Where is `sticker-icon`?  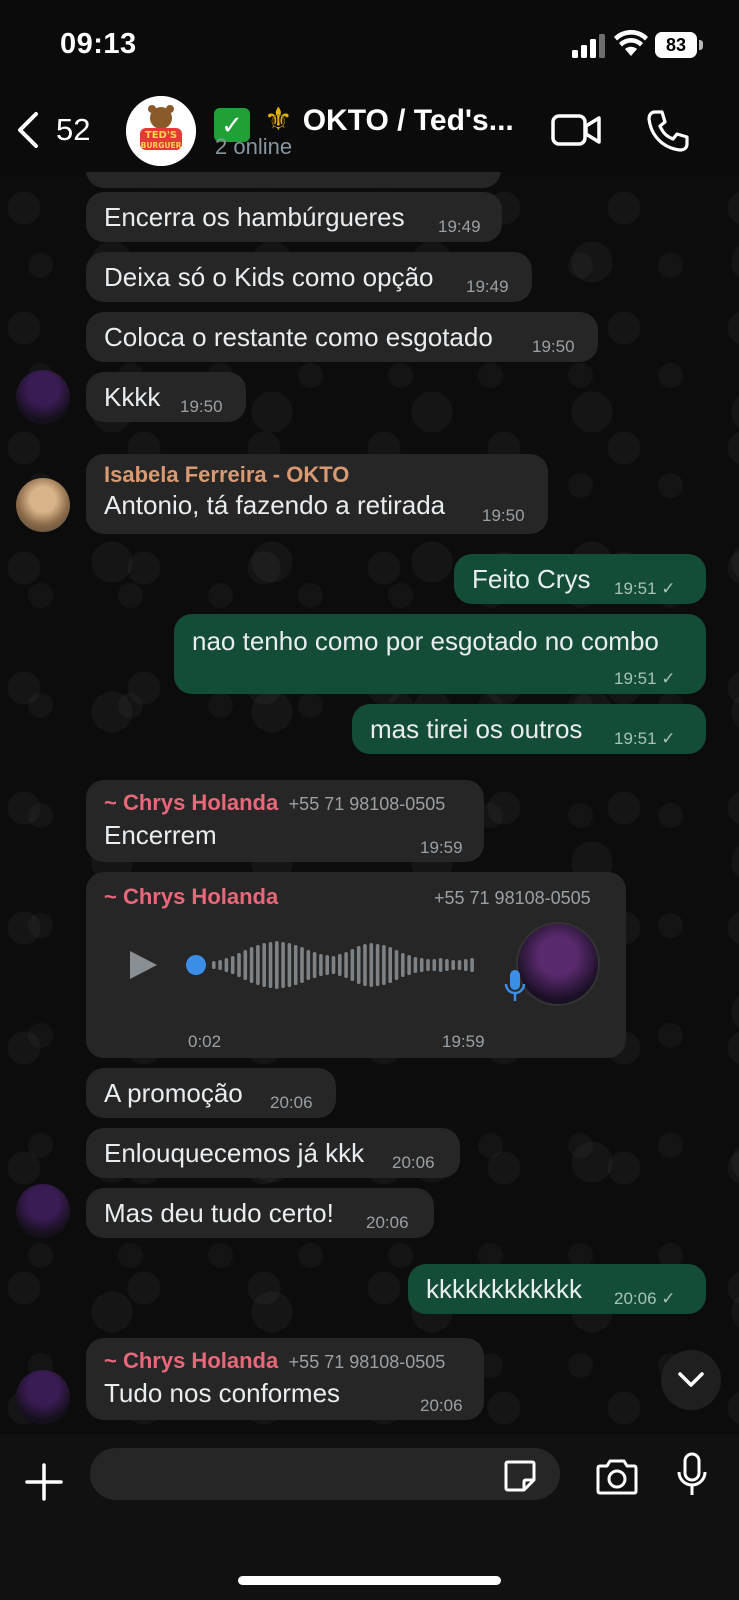
sticker-icon is located at coordinates (520, 1476).